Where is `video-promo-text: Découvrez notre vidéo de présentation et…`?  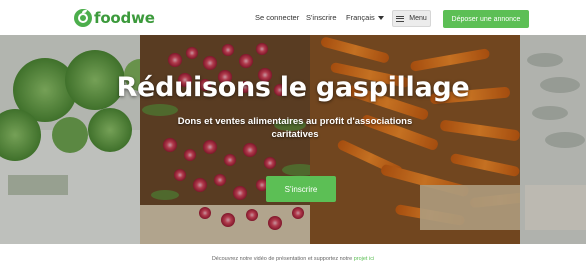 video-promo-text: Découvrez notre vidéo de présentation et… is located at coordinates (282, 259).